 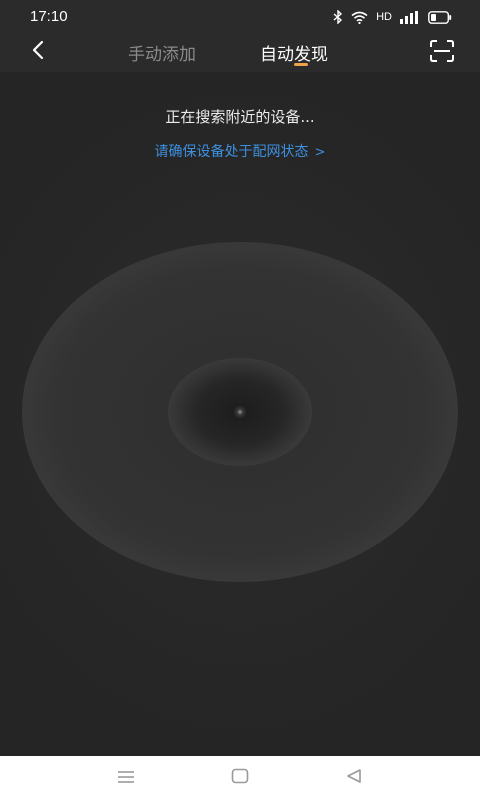 I want to click on status-time: 17:10, so click(x=49, y=16).